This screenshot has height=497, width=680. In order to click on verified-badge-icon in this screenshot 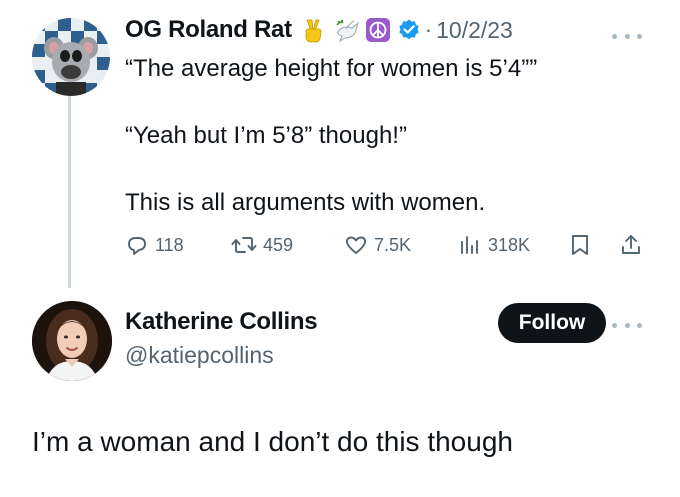, I will do `click(409, 30)`.